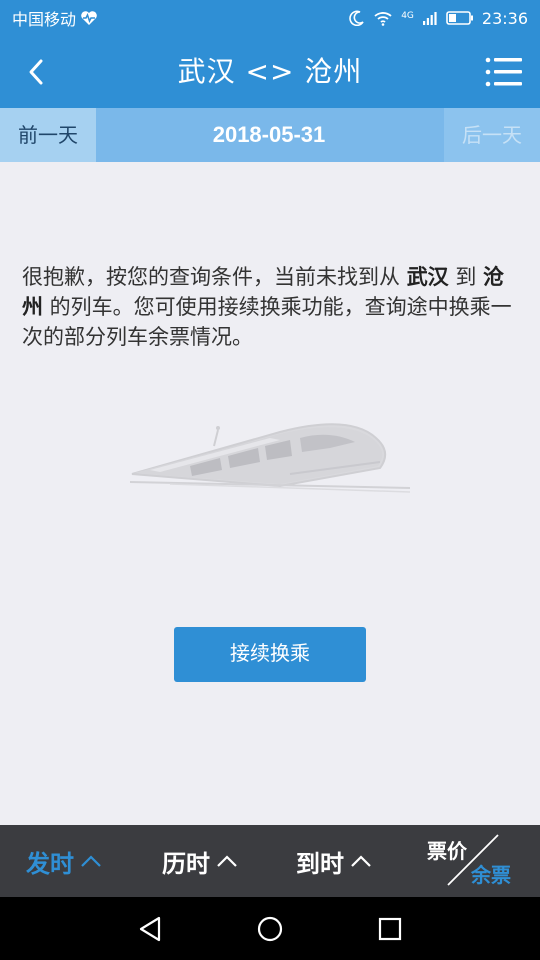  I want to click on chevron-left-icon, so click(36, 72).